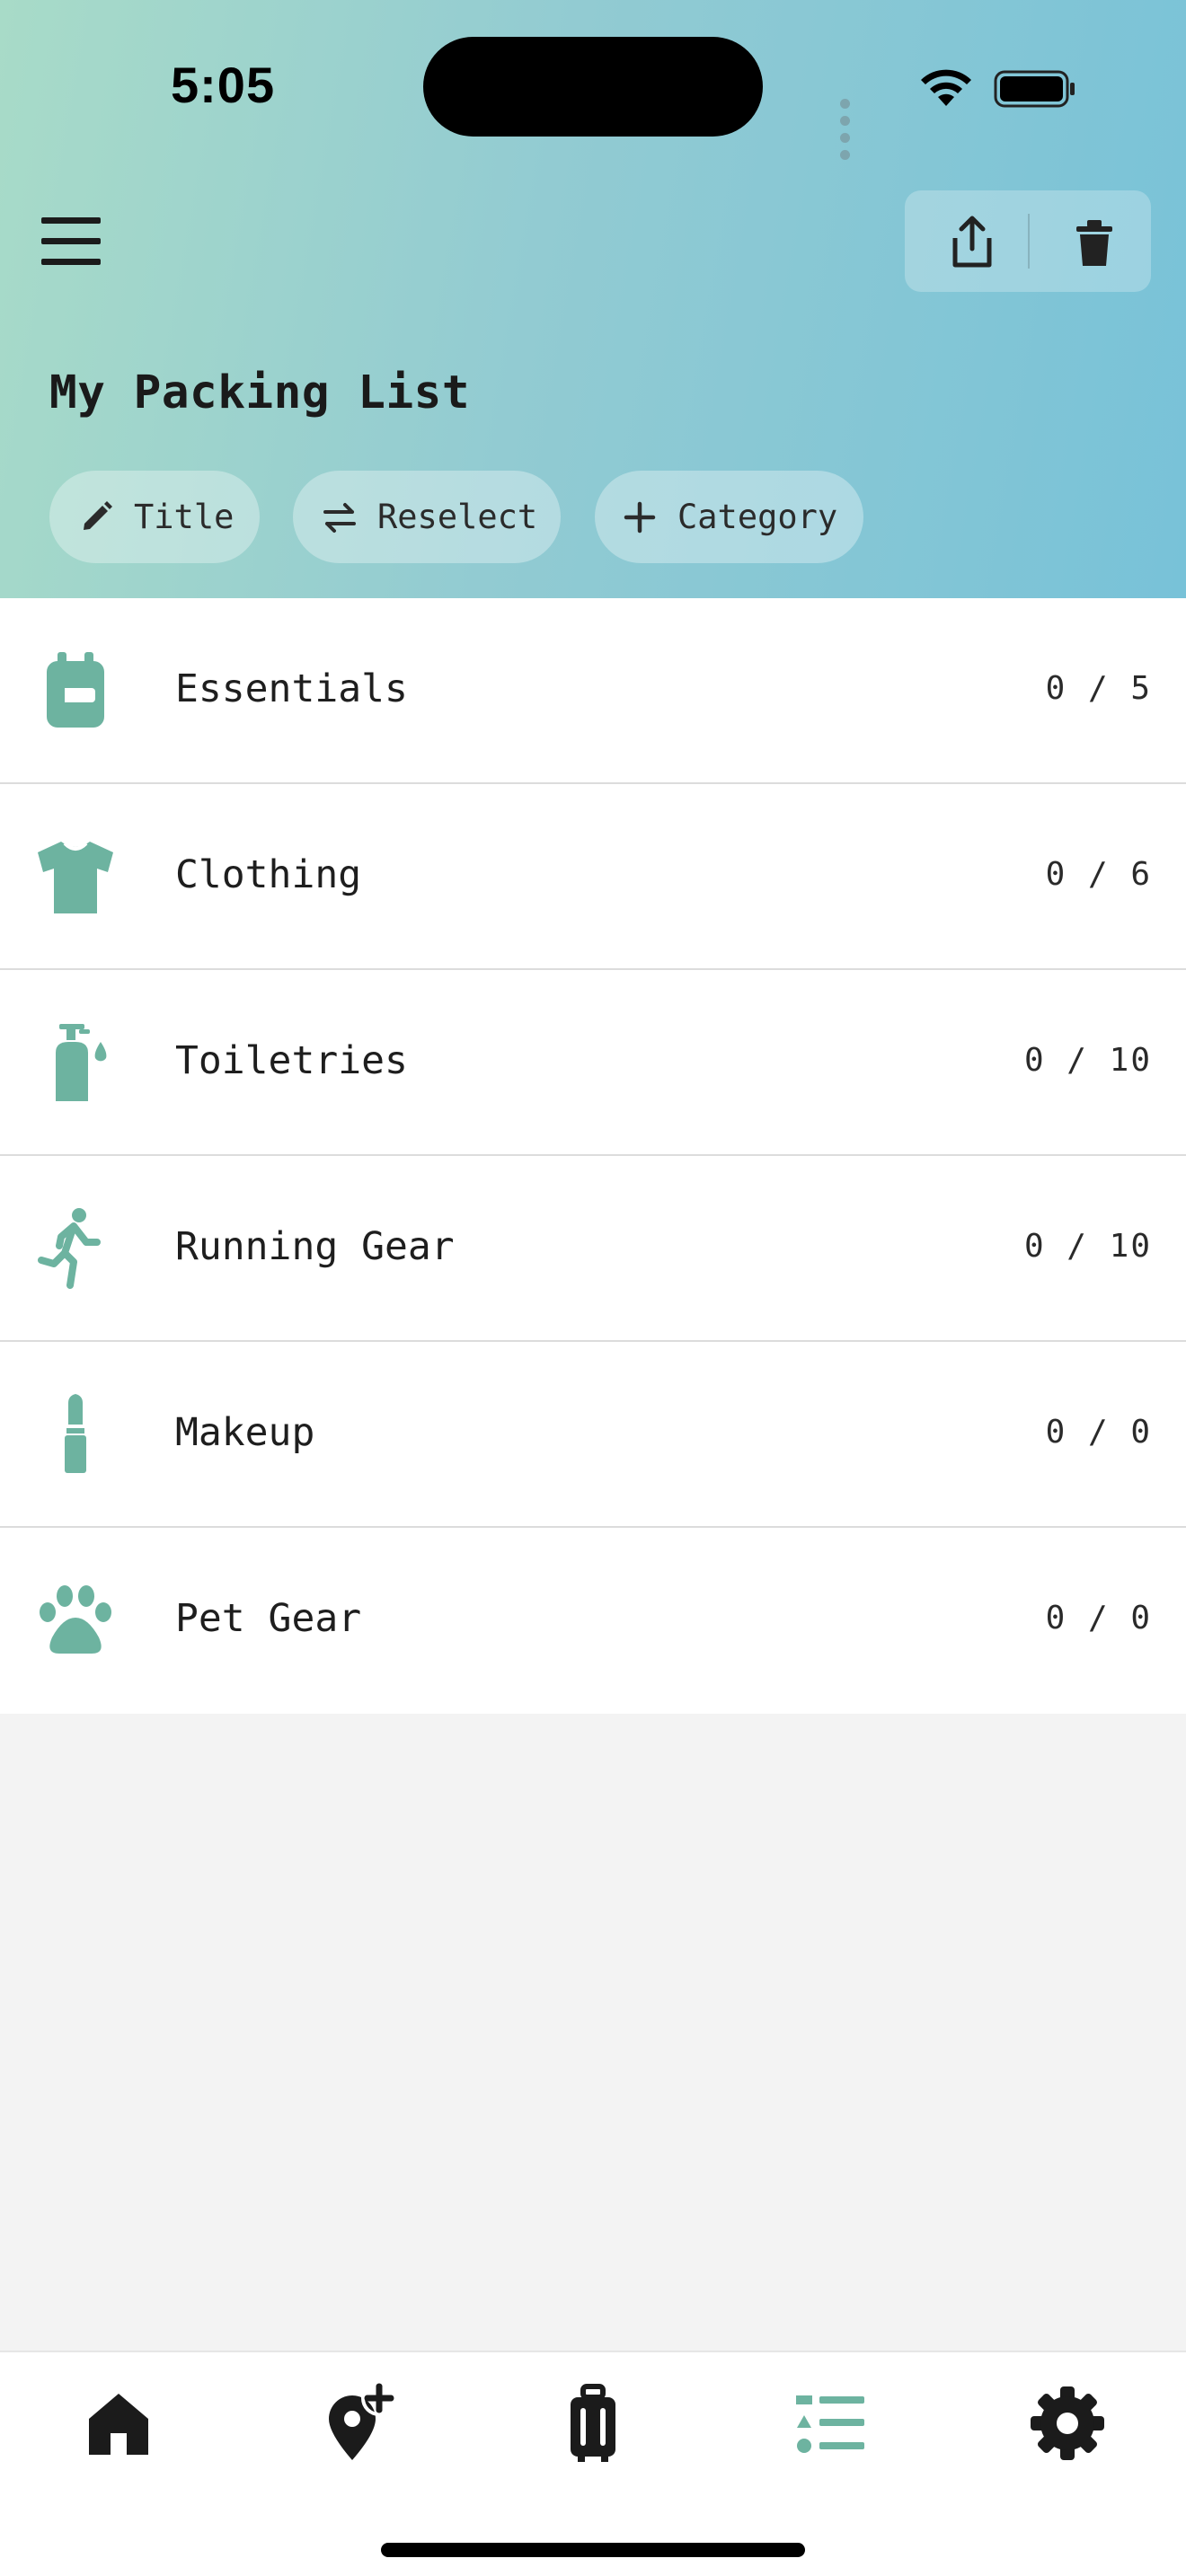  I want to click on backpack-icon, so click(75, 690).